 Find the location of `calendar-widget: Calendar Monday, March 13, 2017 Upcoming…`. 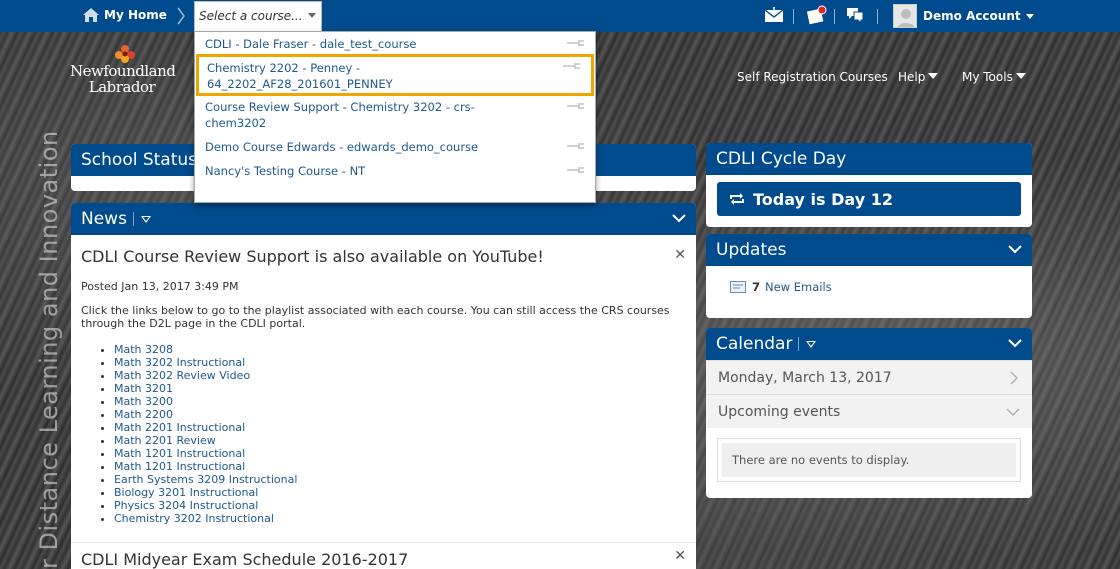

calendar-widget: Calendar Monday, March 13, 2017 Upcoming… is located at coordinates (869, 413).